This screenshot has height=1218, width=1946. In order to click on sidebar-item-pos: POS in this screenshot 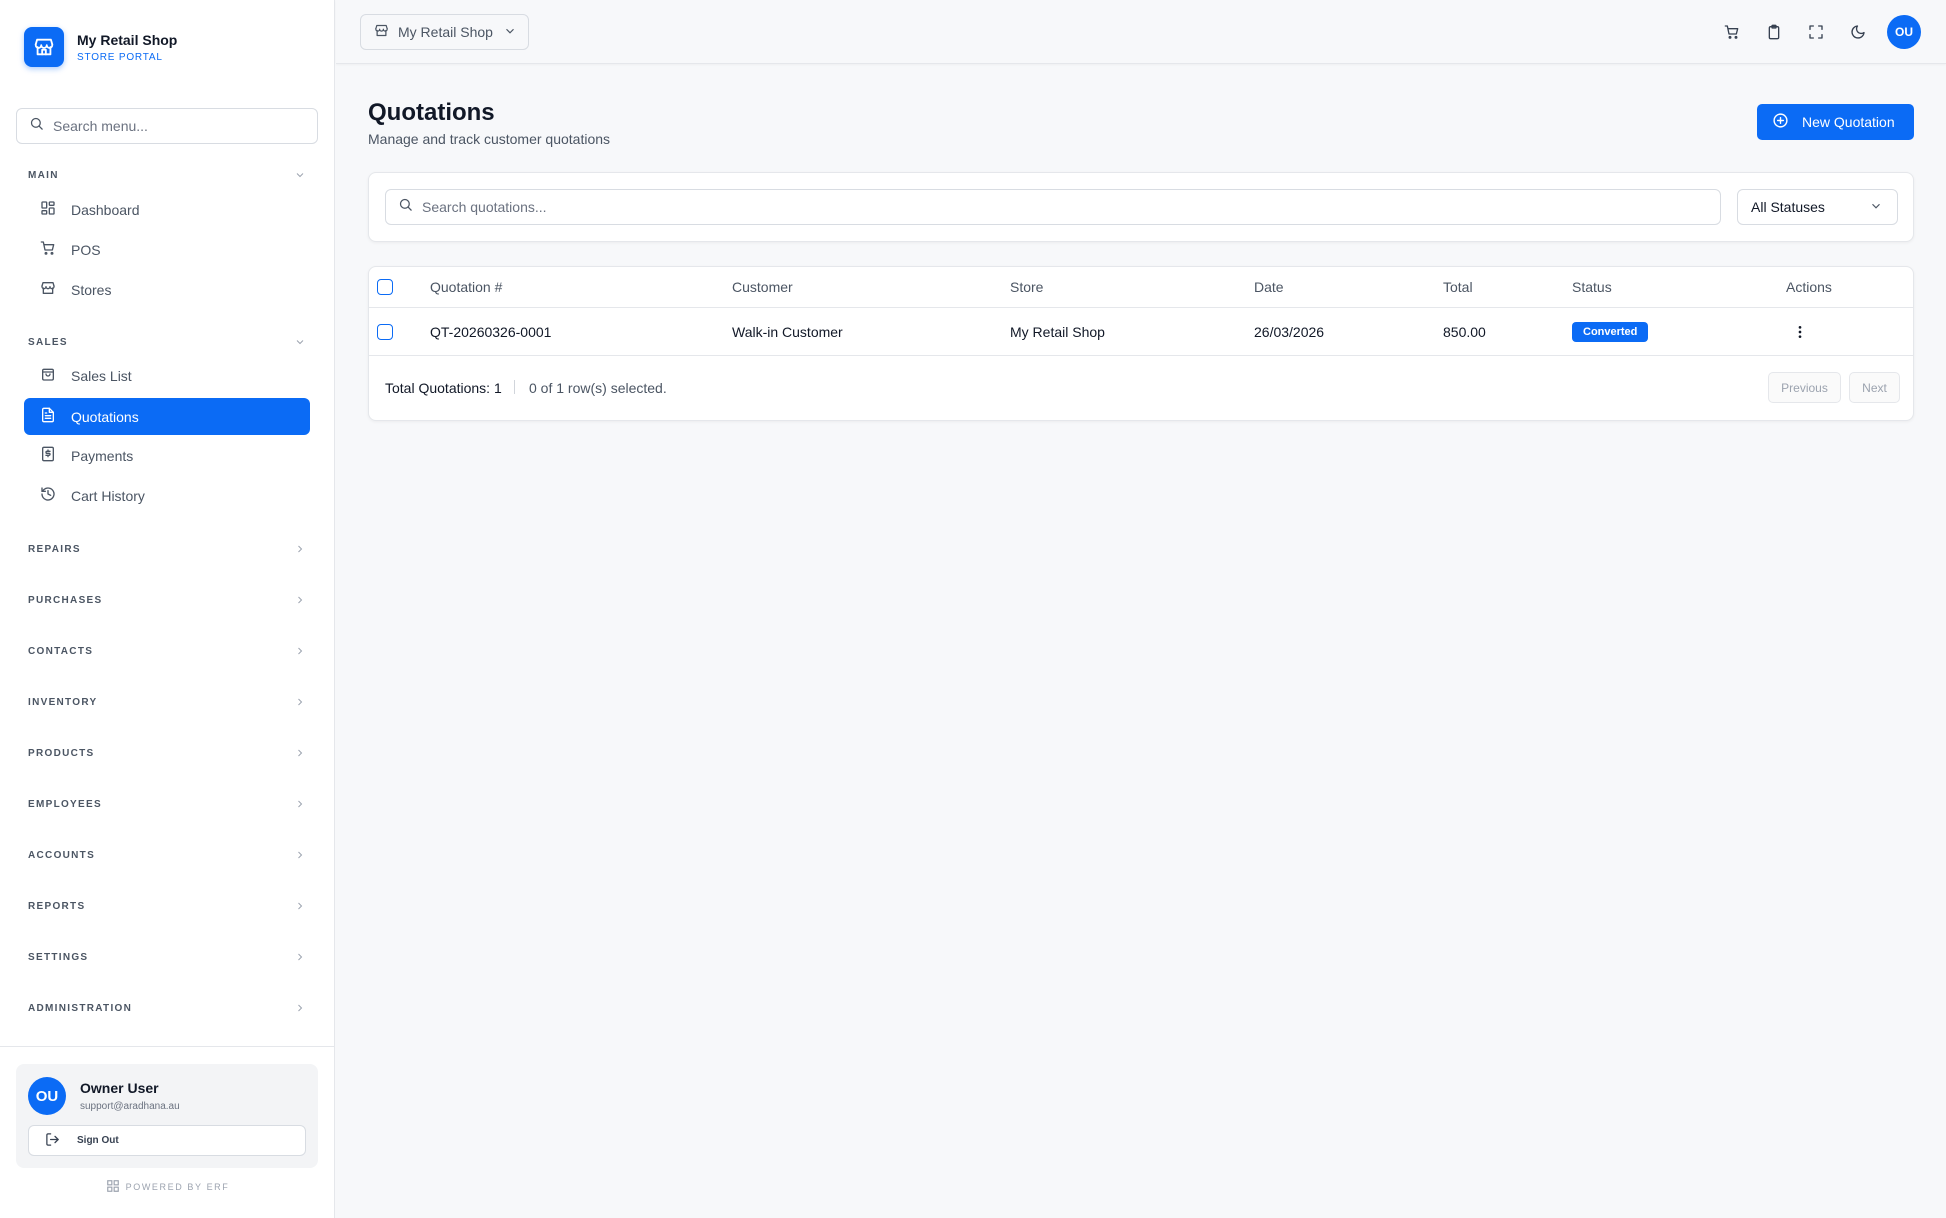, I will do `click(167, 249)`.